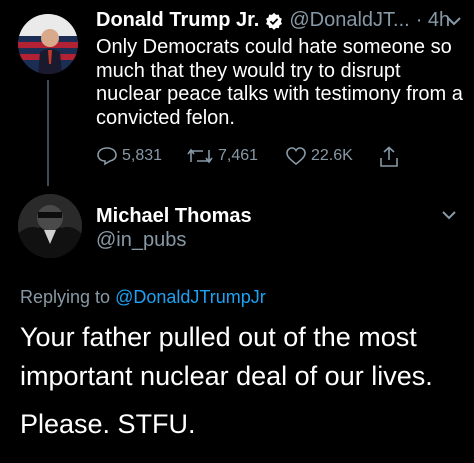 This screenshot has height=463, width=474. Describe the element at coordinates (190, 297) in the screenshot. I see `replying-to-link: @DonaldJTrumpJr` at that location.